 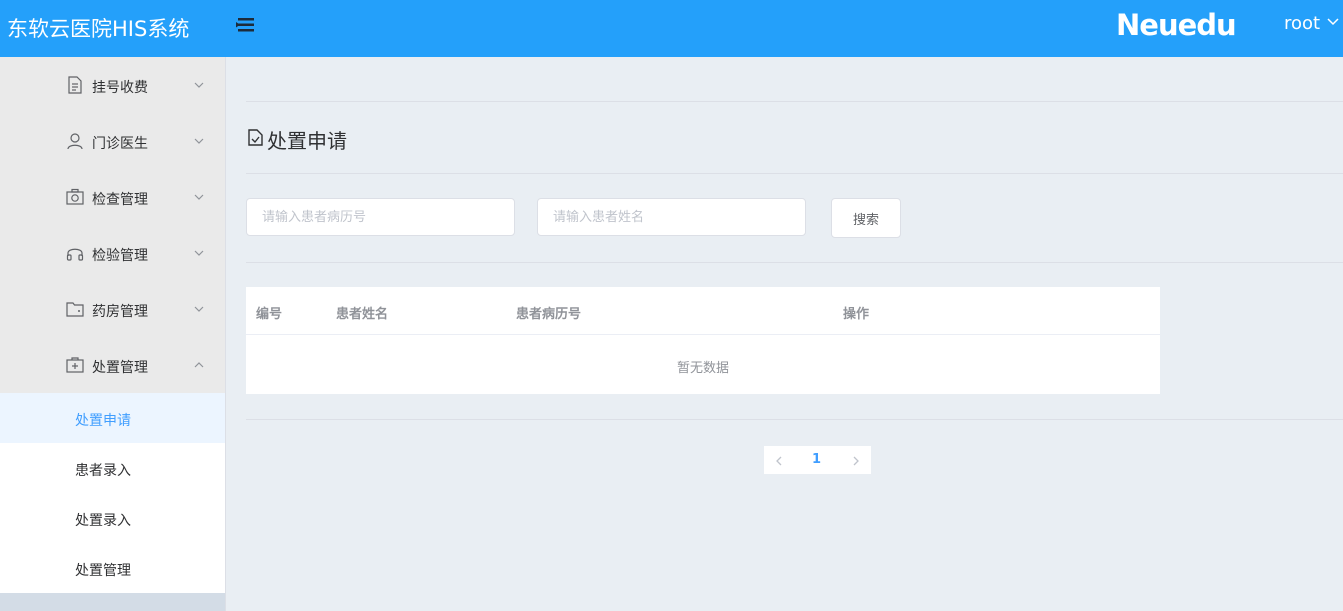 What do you see at coordinates (75, 197) in the screenshot?
I see `camera-icon` at bounding box center [75, 197].